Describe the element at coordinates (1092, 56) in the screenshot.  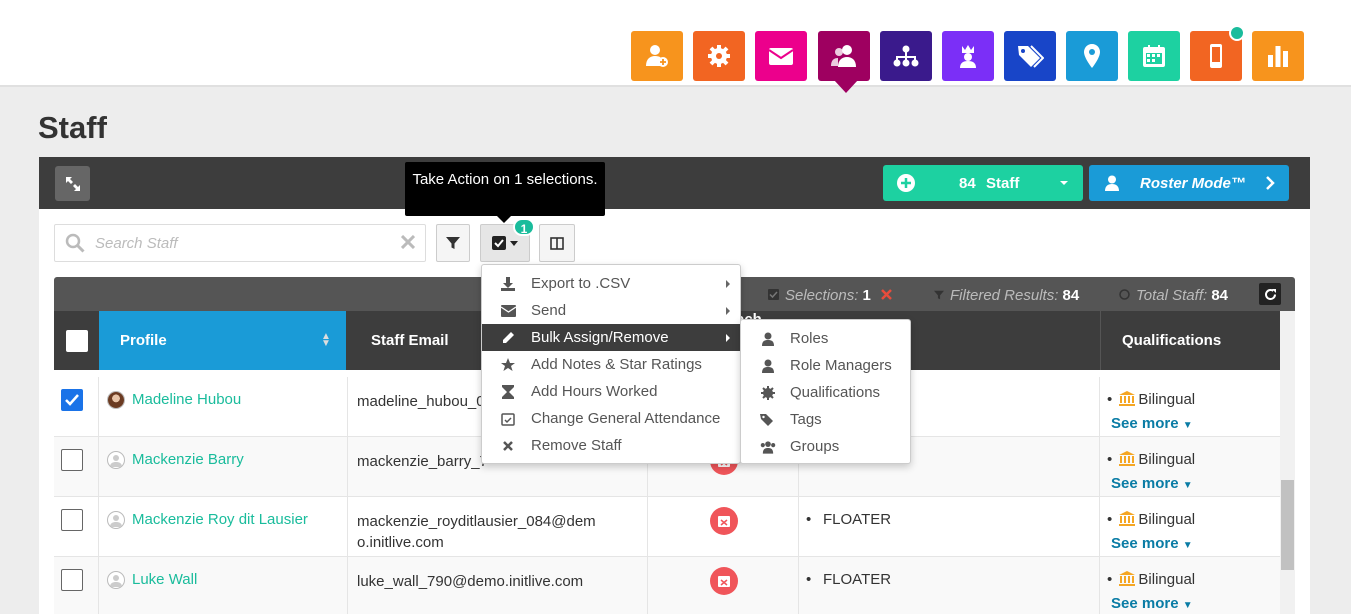
I see `nav-button-map-marker` at that location.